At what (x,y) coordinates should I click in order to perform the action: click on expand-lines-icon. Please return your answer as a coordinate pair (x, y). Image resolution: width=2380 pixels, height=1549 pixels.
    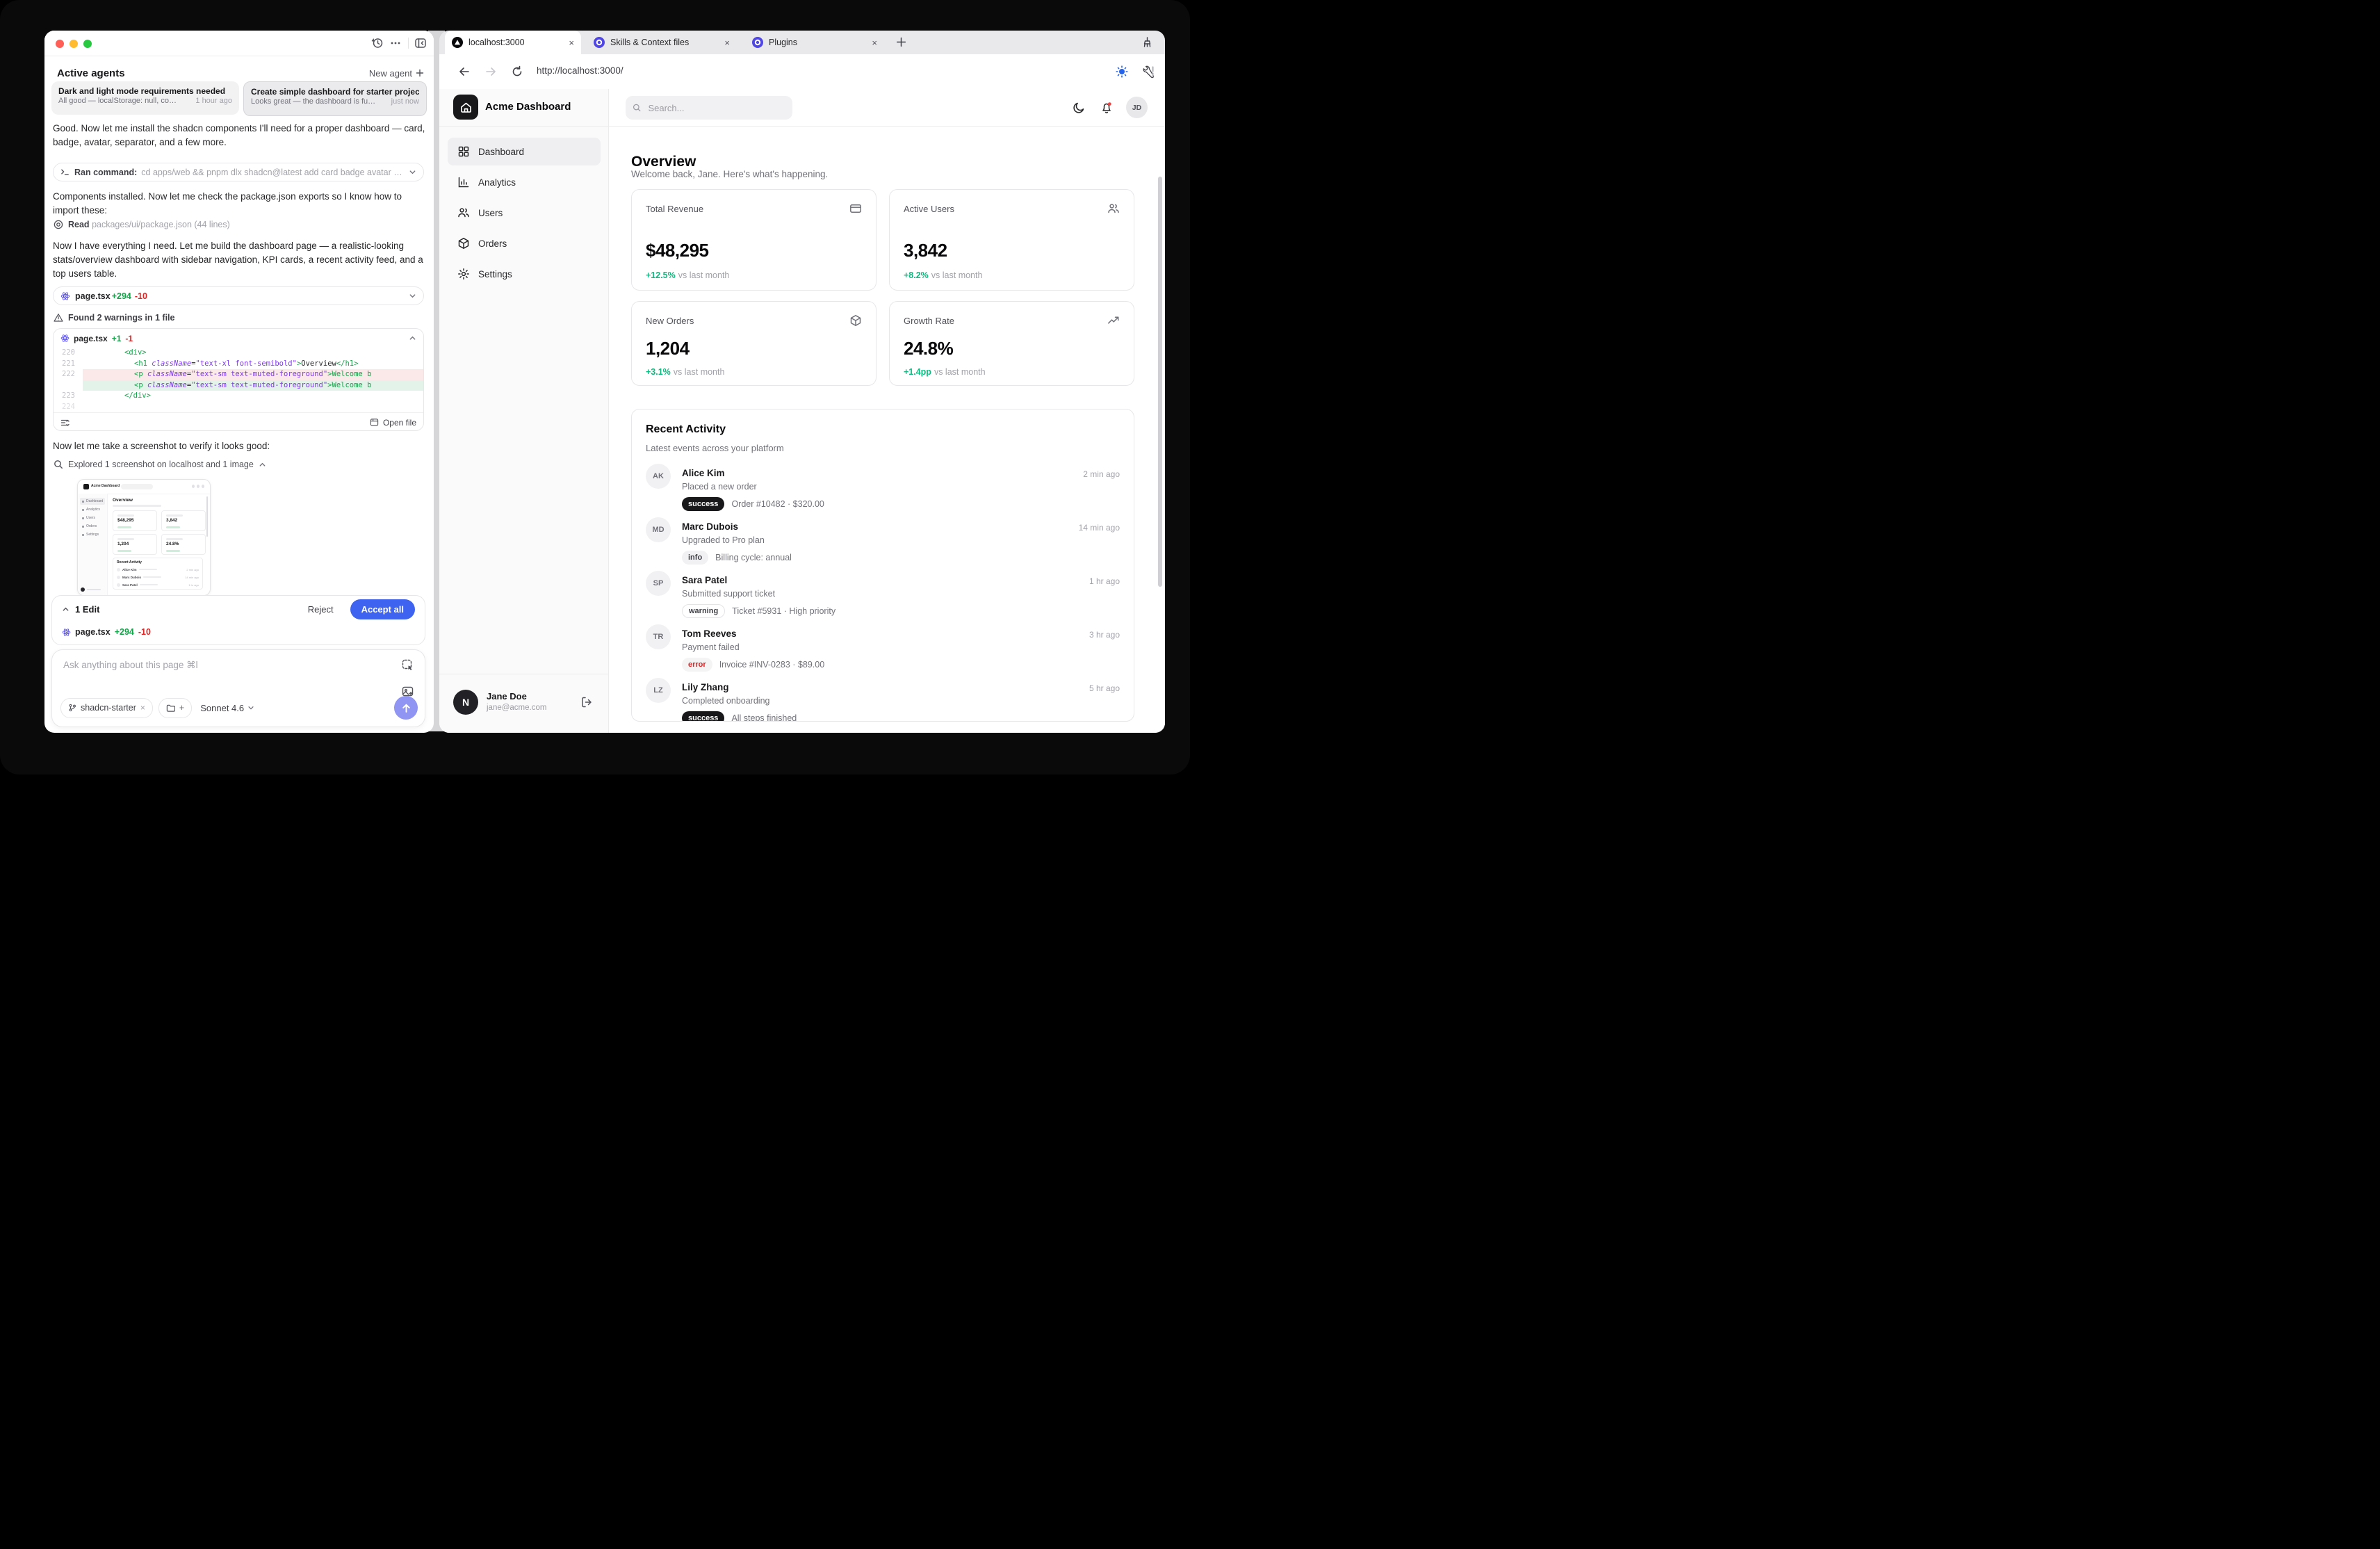
    Looking at the image, I should click on (65, 423).